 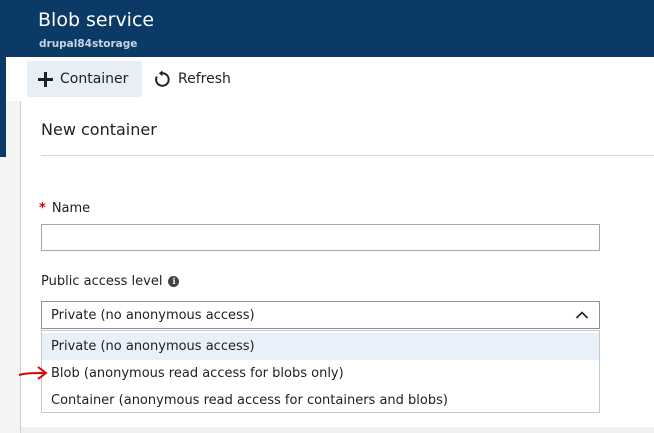 What do you see at coordinates (204, 79) in the screenshot?
I see `refresh-label: Refresh` at bounding box center [204, 79].